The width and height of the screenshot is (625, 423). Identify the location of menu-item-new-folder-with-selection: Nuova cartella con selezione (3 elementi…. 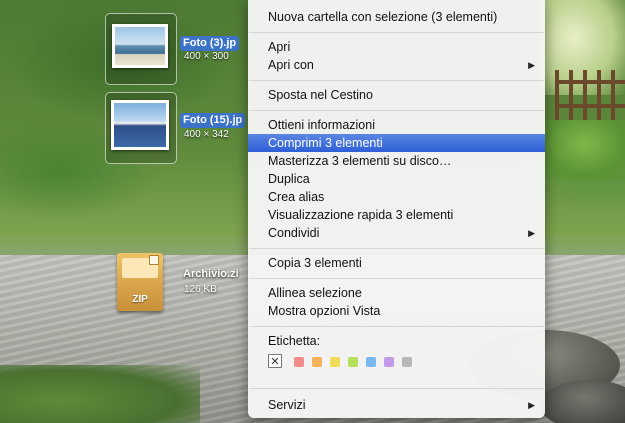
(396, 17).